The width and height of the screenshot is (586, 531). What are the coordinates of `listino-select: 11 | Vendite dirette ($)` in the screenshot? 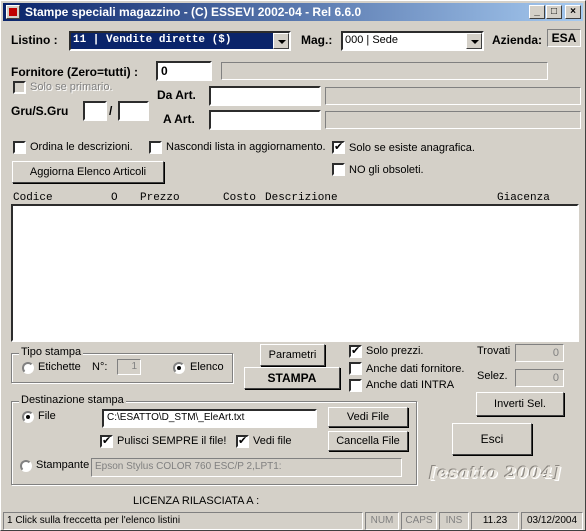 It's located at (180, 41).